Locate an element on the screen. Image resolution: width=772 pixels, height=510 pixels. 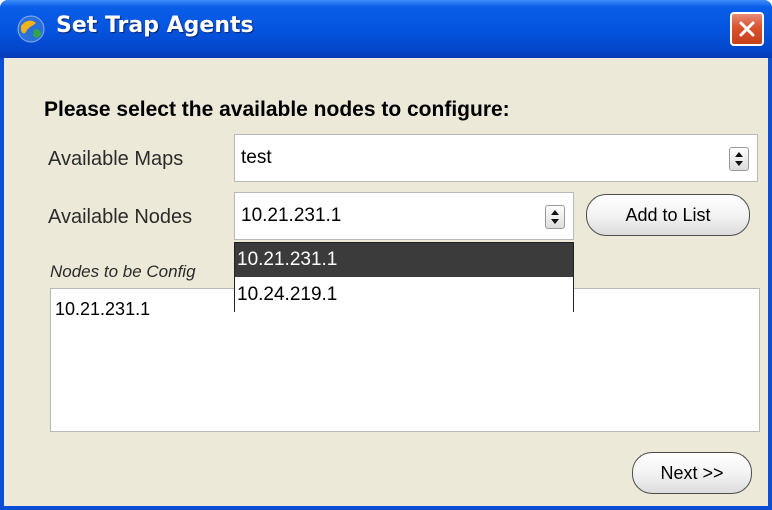
globe-icon is located at coordinates (31, 29).